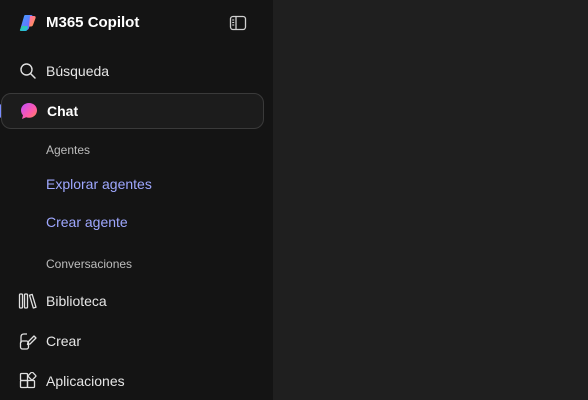  What do you see at coordinates (68, 150) in the screenshot?
I see `agents-section-heading: Agentes` at bounding box center [68, 150].